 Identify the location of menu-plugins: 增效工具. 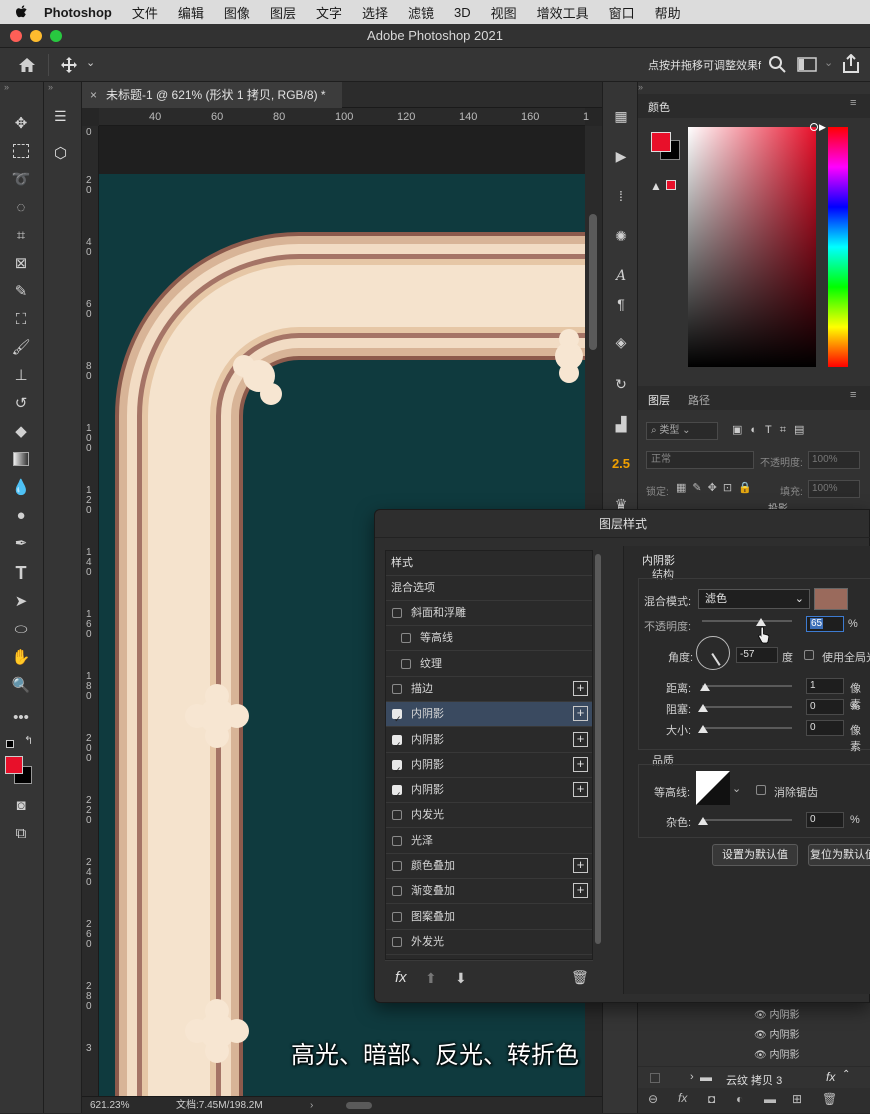
(563, 12).